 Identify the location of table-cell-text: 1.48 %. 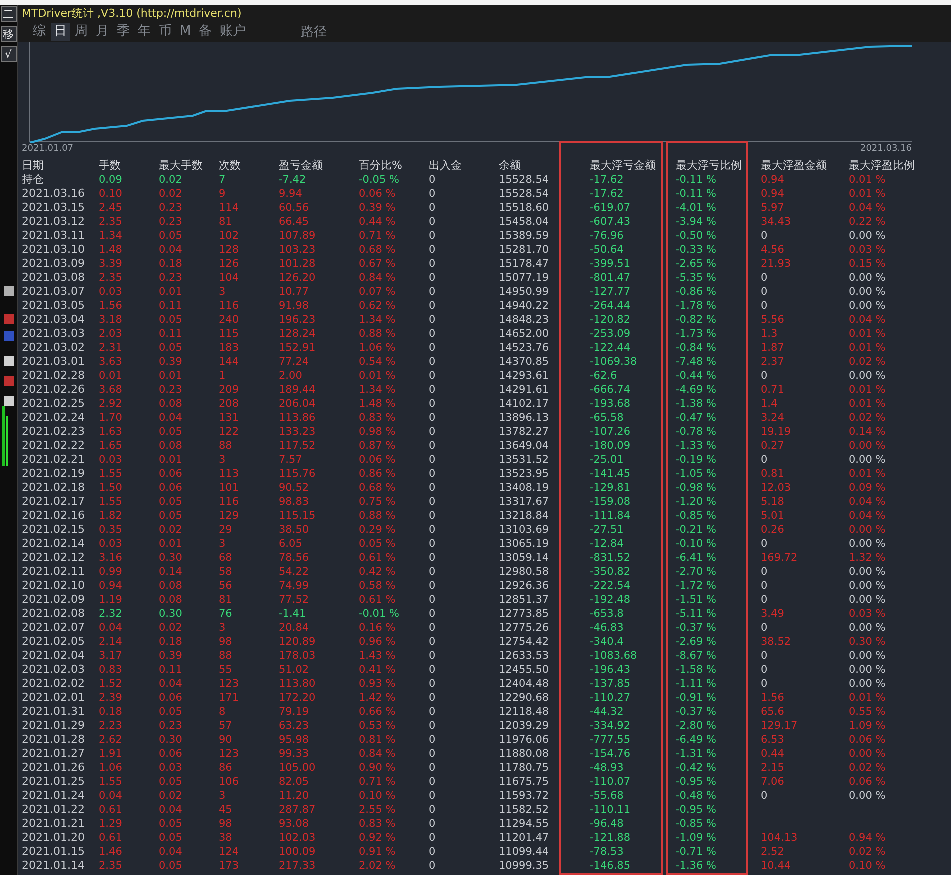
(378, 404).